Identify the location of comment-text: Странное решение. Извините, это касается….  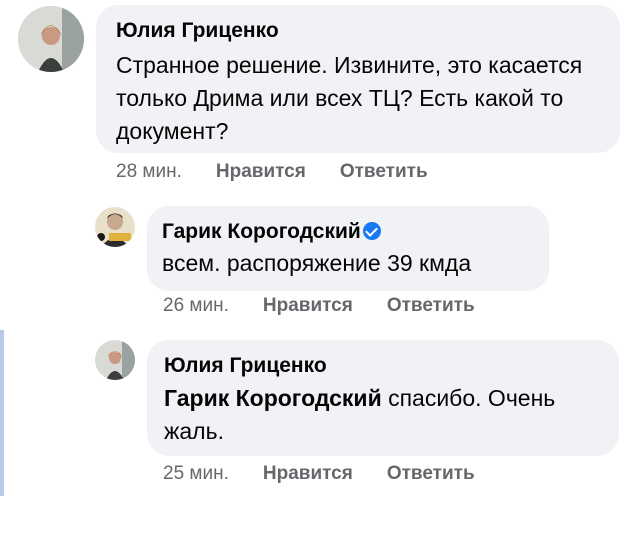
(349, 98).